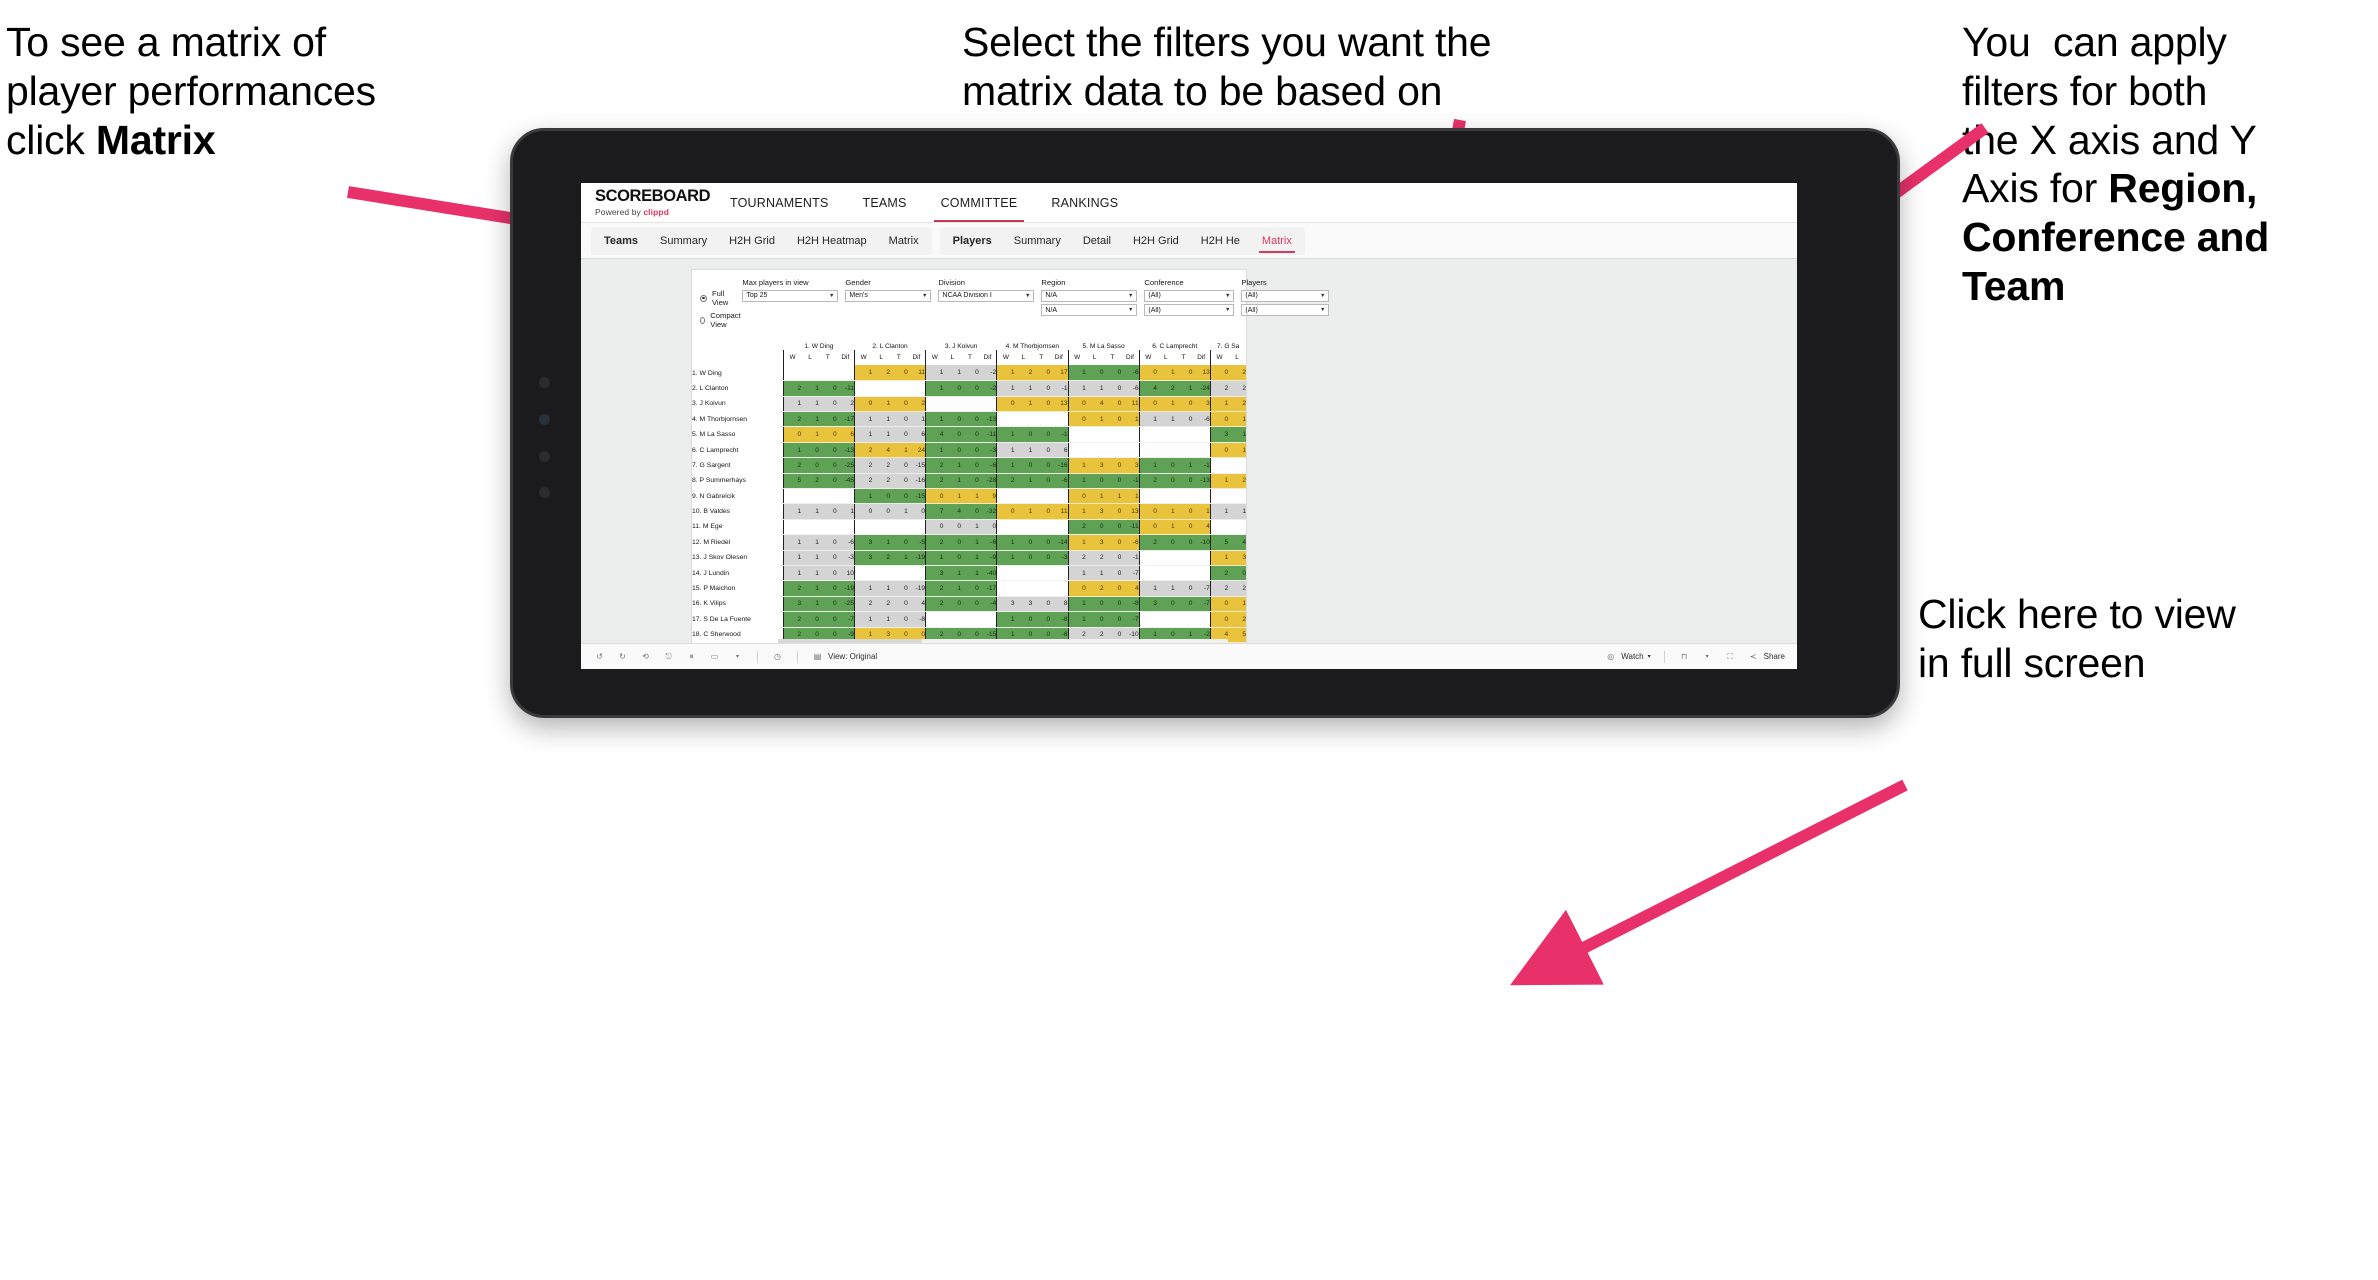  What do you see at coordinates (721, 298) in the screenshot?
I see `radio-full-view: Full View` at bounding box center [721, 298].